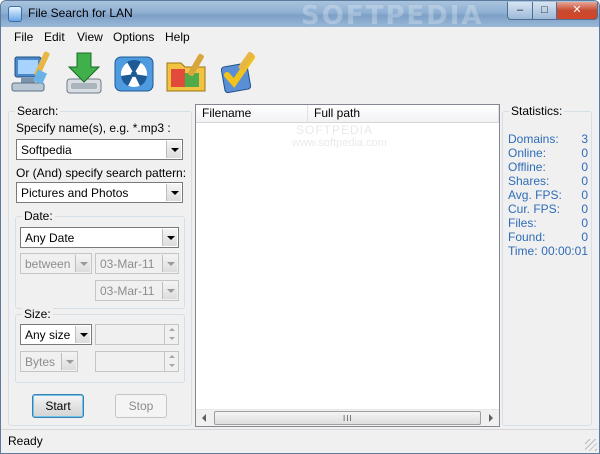 This screenshot has height=454, width=600. Describe the element at coordinates (15, 14) in the screenshot. I see `app-icon` at that location.